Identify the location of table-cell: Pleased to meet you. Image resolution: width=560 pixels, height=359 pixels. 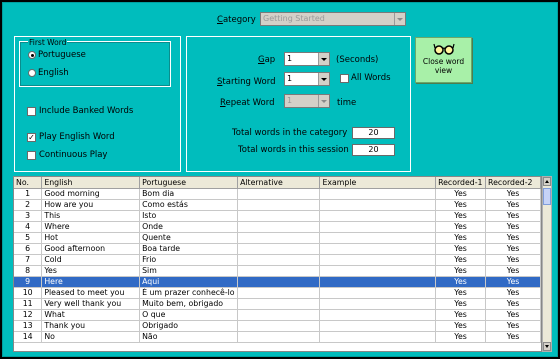
(91, 293).